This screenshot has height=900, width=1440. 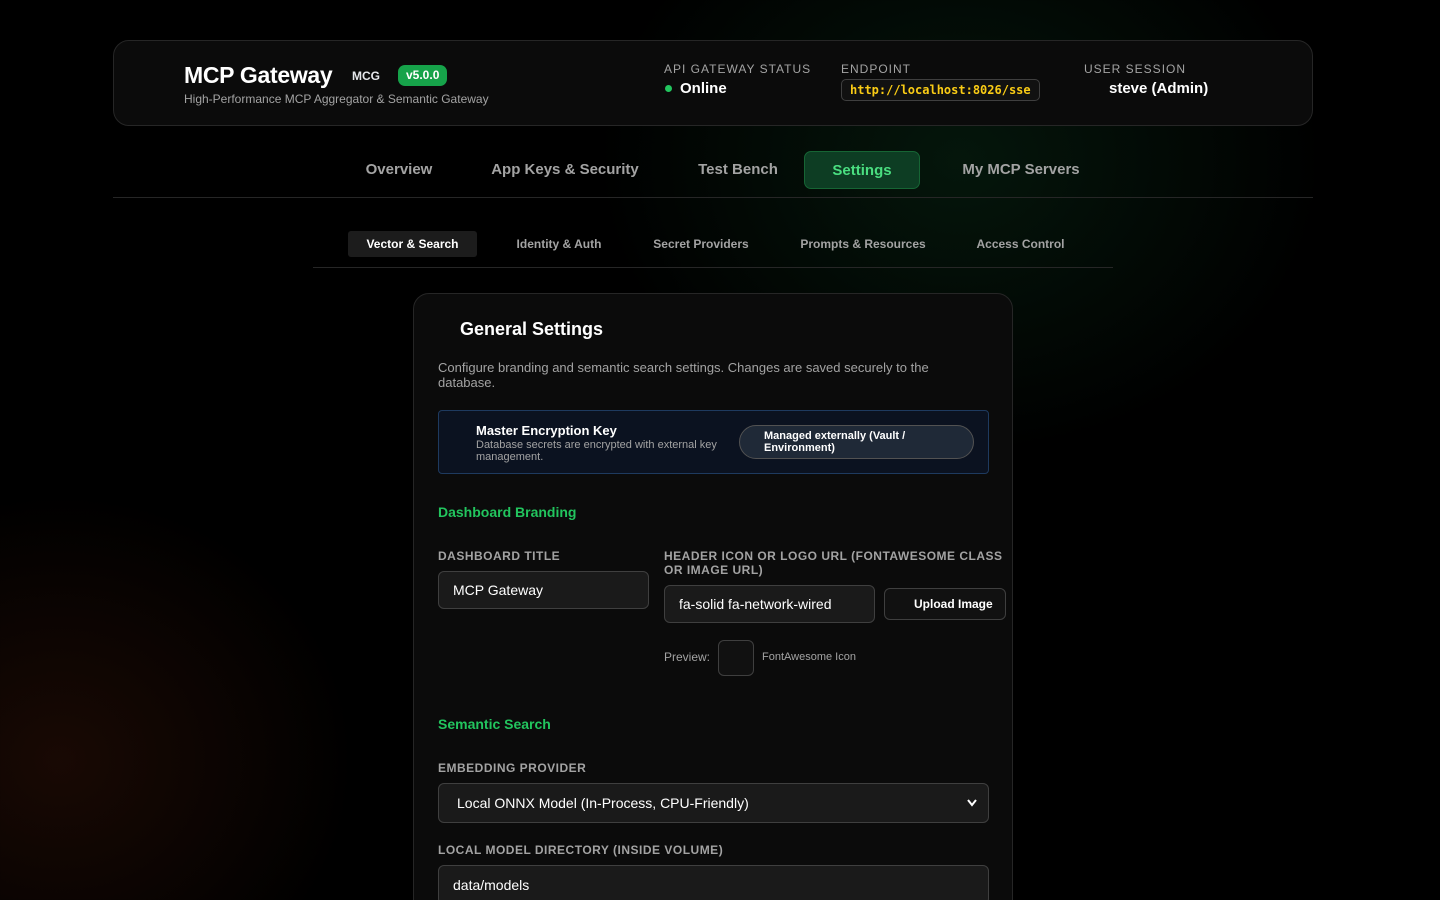 What do you see at coordinates (546, 430) in the screenshot?
I see `master-key-title: Master Encryption Key` at bounding box center [546, 430].